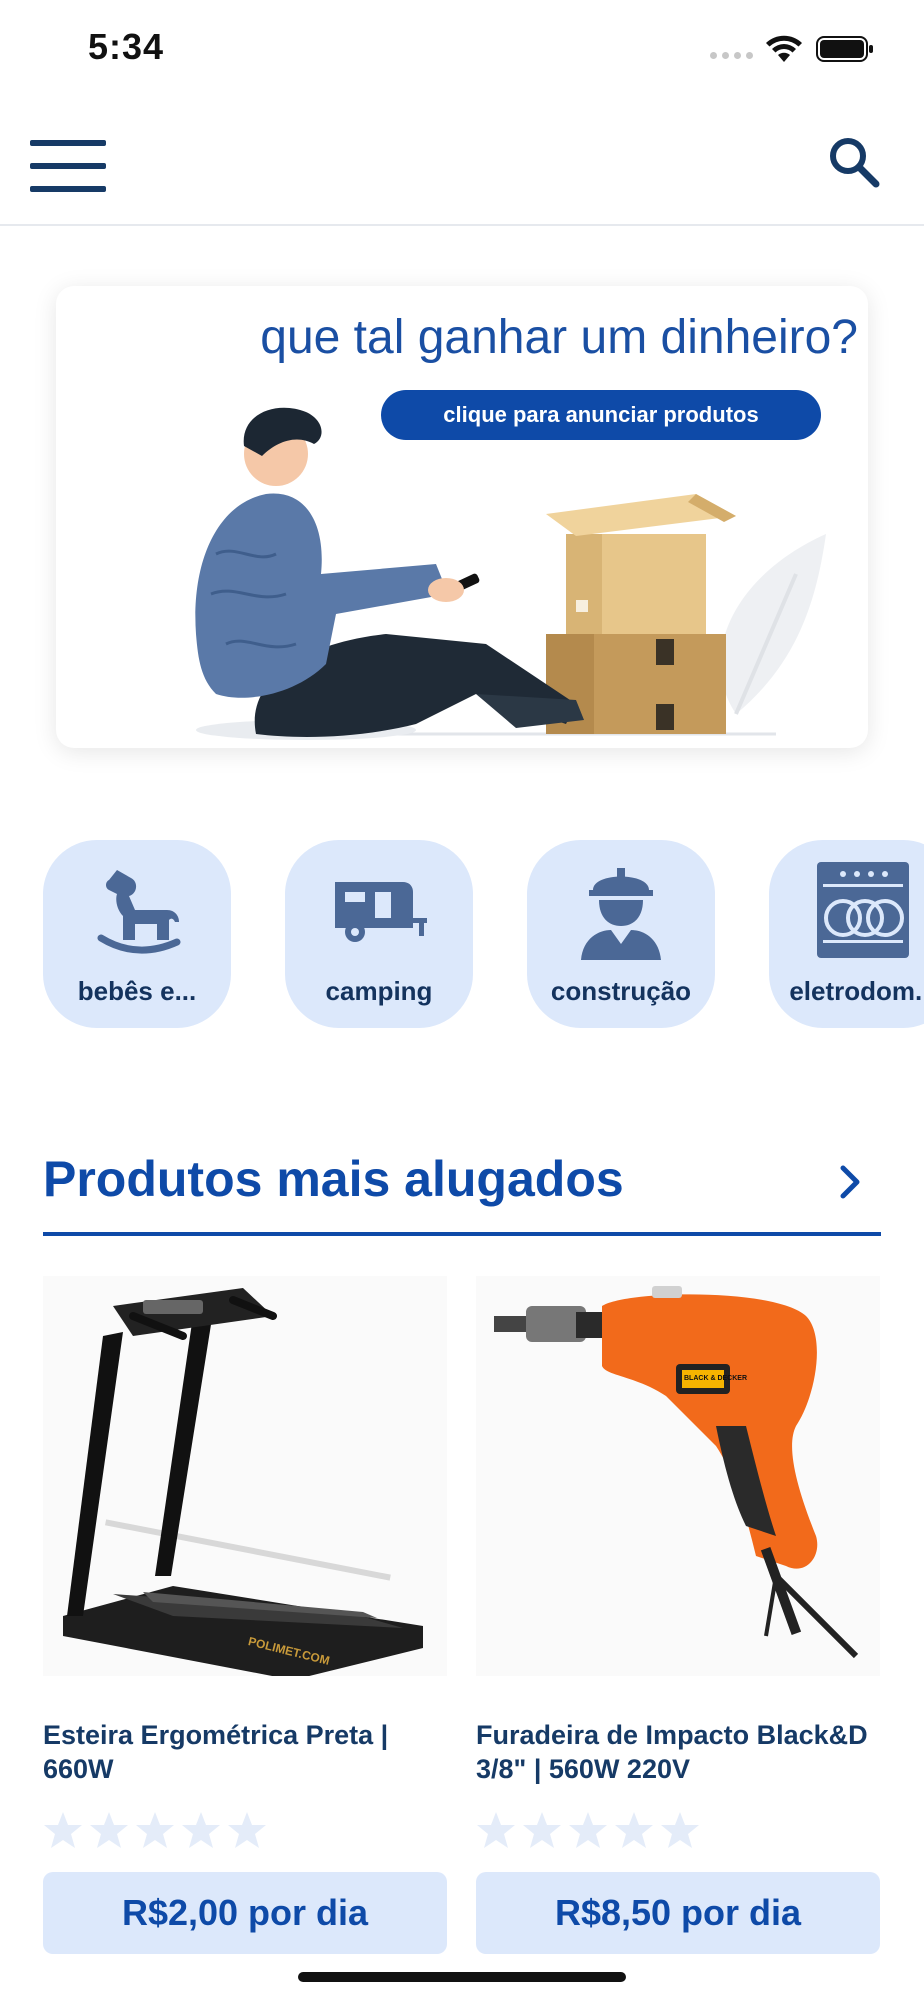 This screenshot has width=924, height=2000. I want to click on chevron-right-icon, so click(850, 1182).